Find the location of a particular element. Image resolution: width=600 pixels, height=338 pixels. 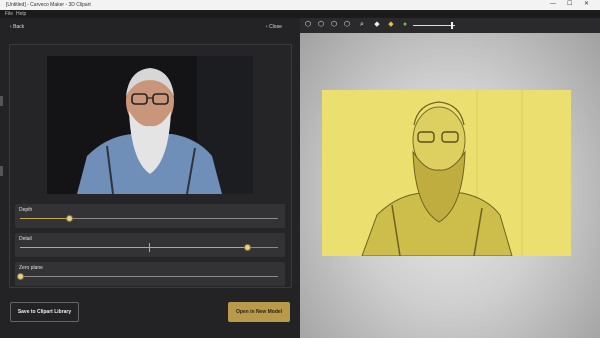

detail-fill is located at coordinates (133, 247).